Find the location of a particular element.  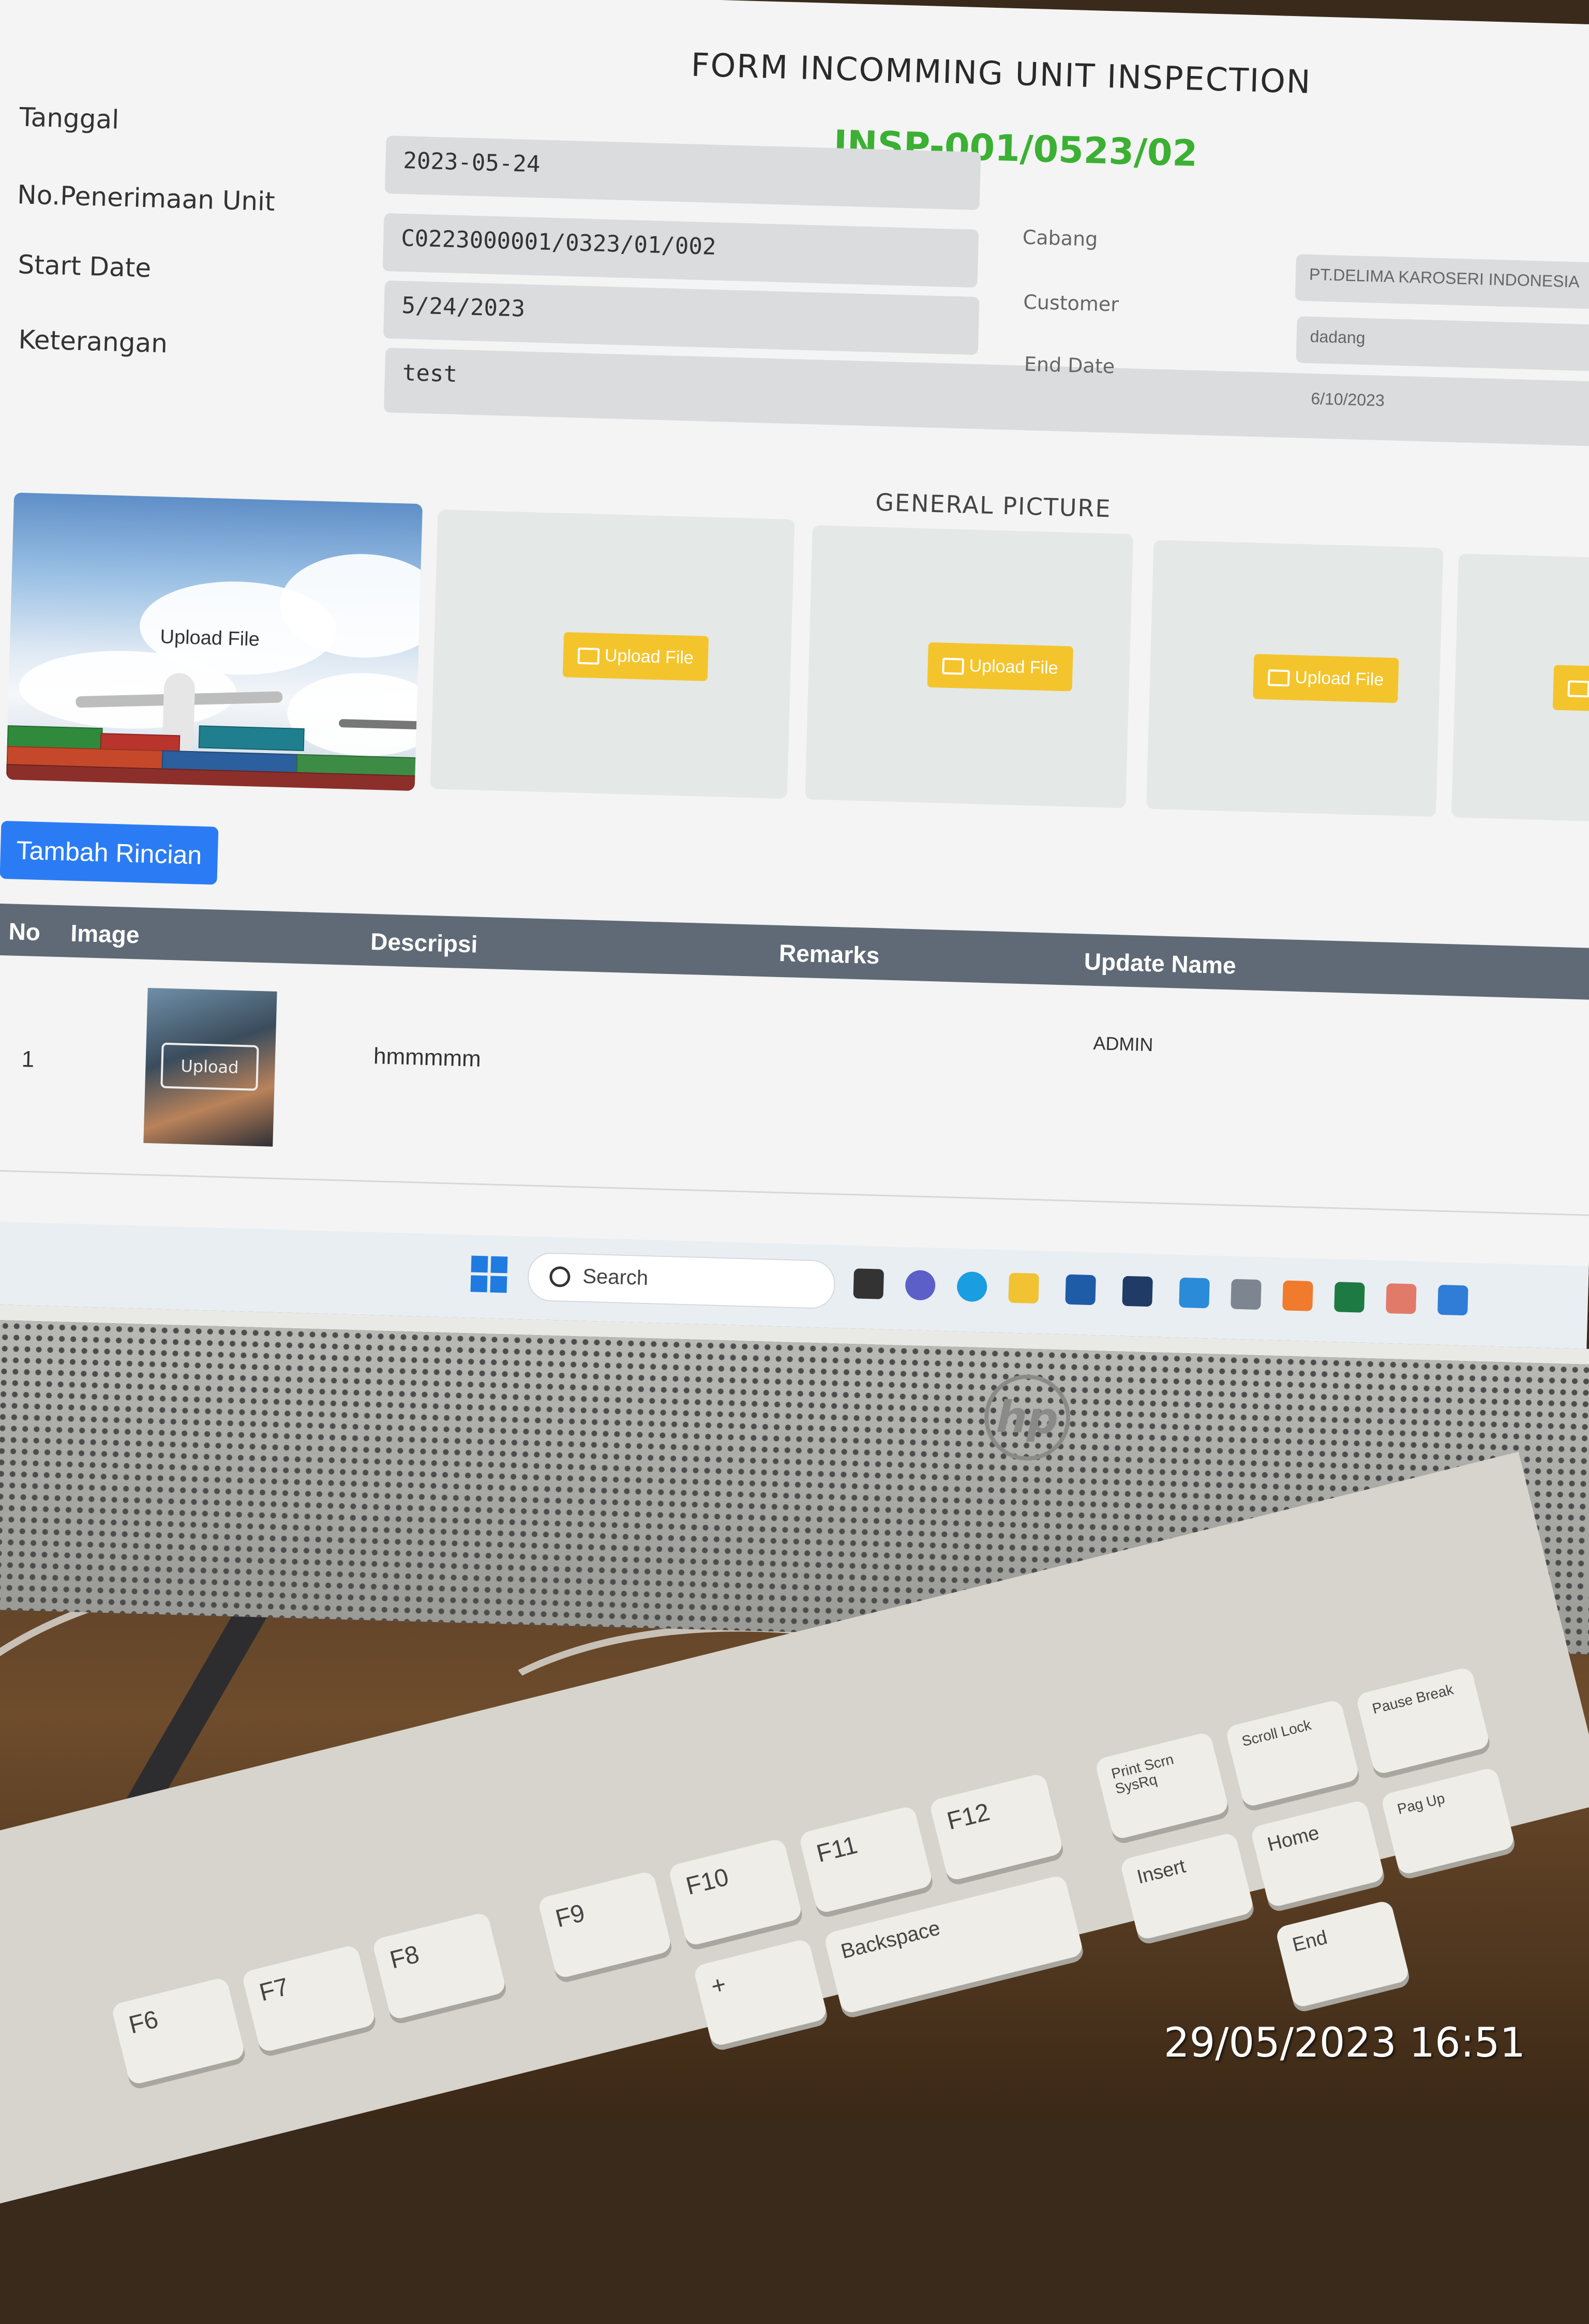

label-tanggal: Tanggal is located at coordinates (69, 119).